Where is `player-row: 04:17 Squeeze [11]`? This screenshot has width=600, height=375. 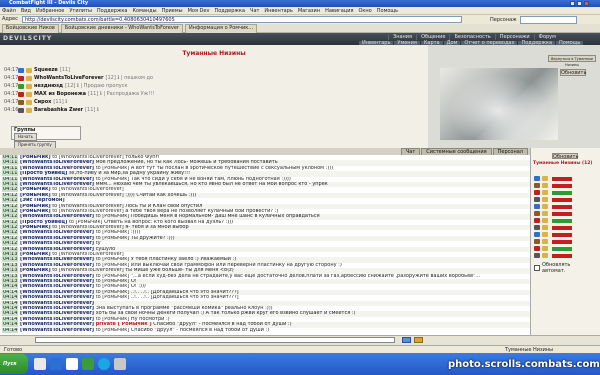
player-row: 04:17 Squeeze [11] is located at coordinates (79, 70).